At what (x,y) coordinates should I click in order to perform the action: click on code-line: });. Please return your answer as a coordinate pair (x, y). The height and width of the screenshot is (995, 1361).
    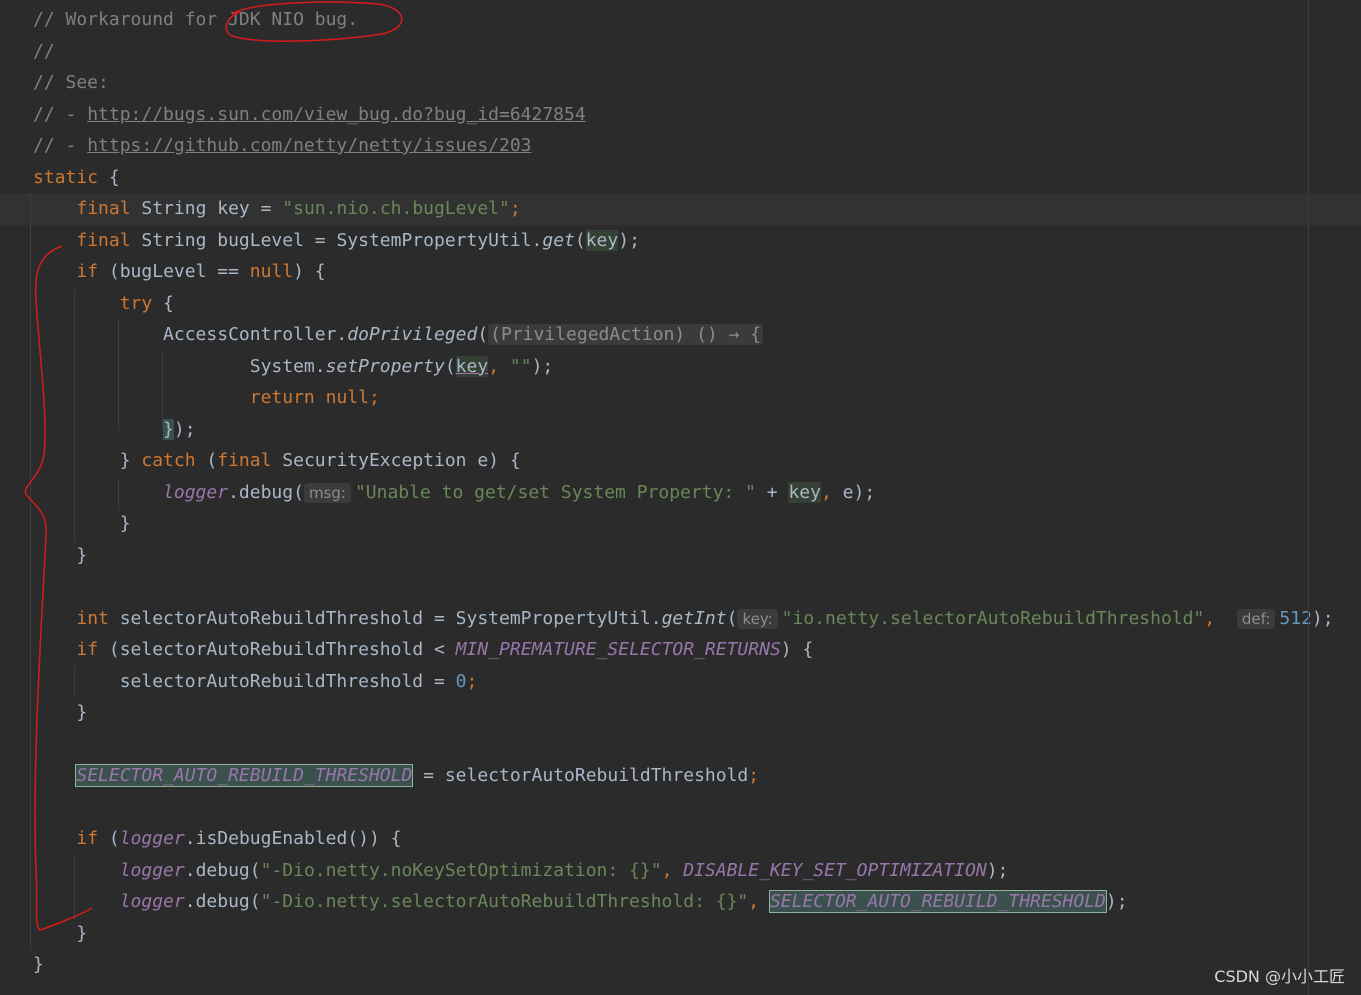
    Looking at the image, I should click on (680, 430).